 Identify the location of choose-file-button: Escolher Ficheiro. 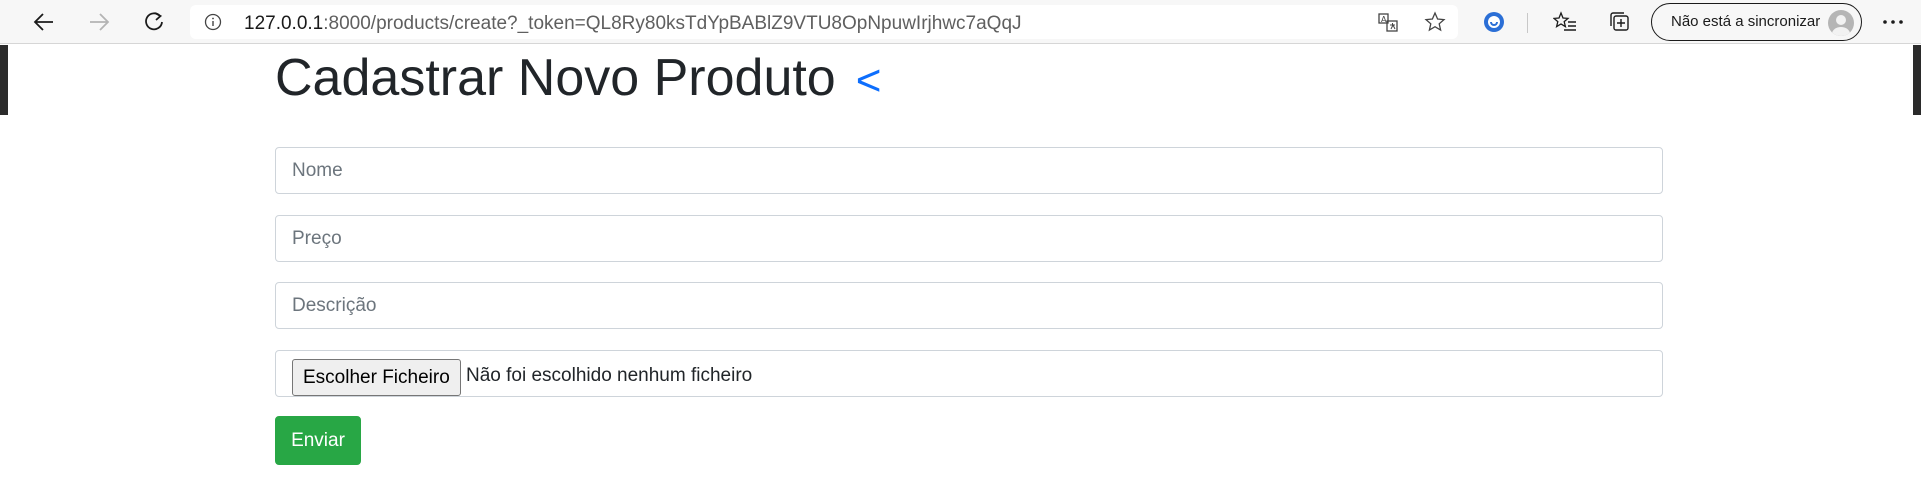
(376, 377).